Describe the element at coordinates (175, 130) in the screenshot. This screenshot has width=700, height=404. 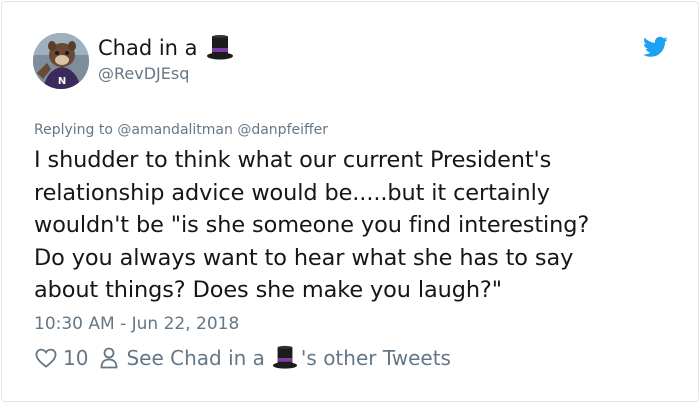
I see `mention-link: @amandalitman` at that location.